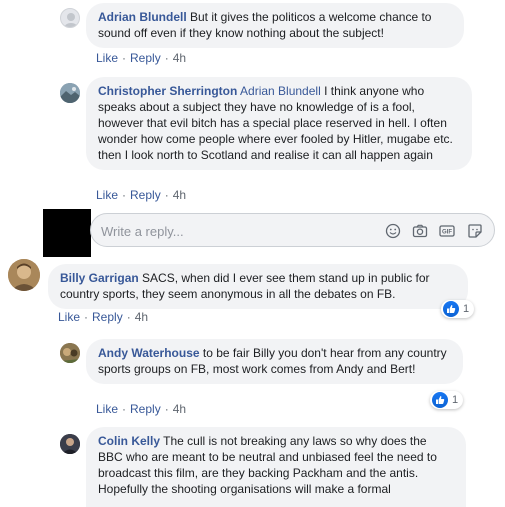 The image size is (505, 507). Describe the element at coordinates (167, 91) in the screenshot. I see `comment-author: Christopher Sherrington` at that location.